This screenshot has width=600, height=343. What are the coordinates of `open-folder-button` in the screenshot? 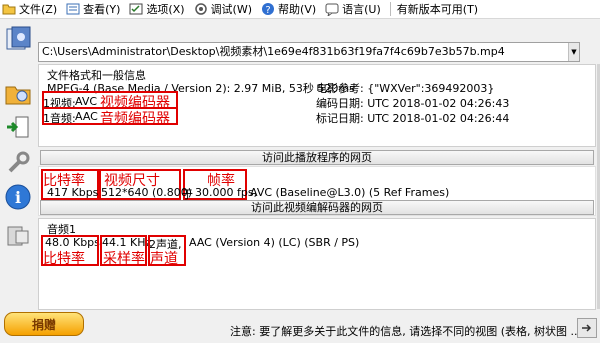 It's located at (18, 93).